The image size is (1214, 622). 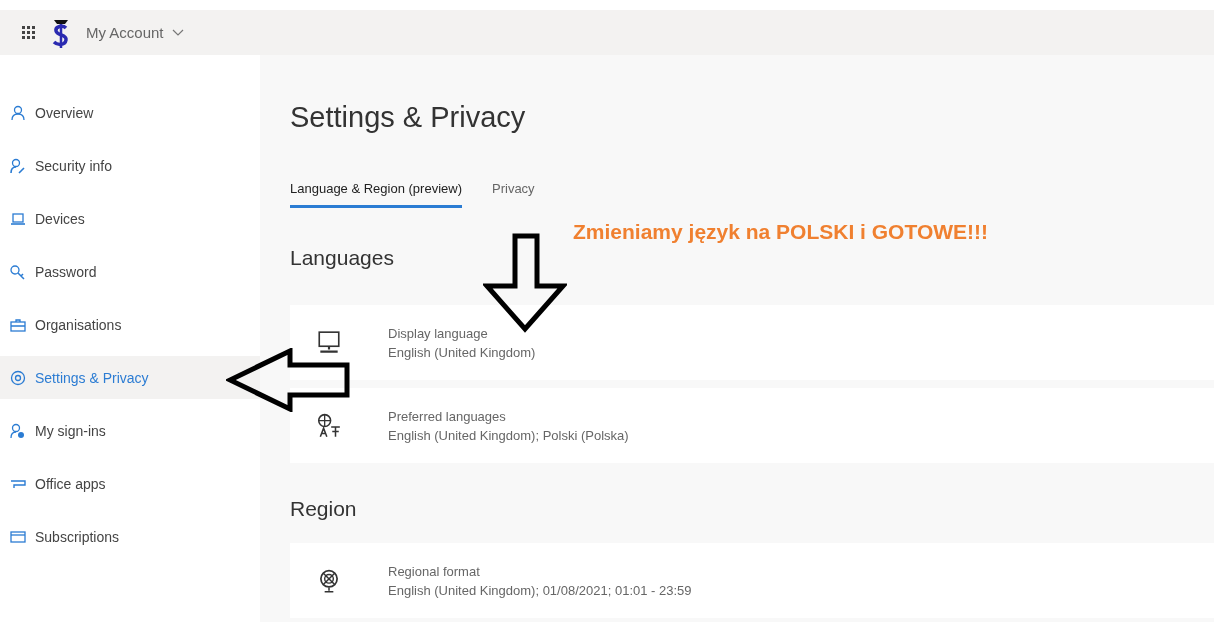 What do you see at coordinates (438, 333) in the screenshot?
I see `setting-title: Display language` at bounding box center [438, 333].